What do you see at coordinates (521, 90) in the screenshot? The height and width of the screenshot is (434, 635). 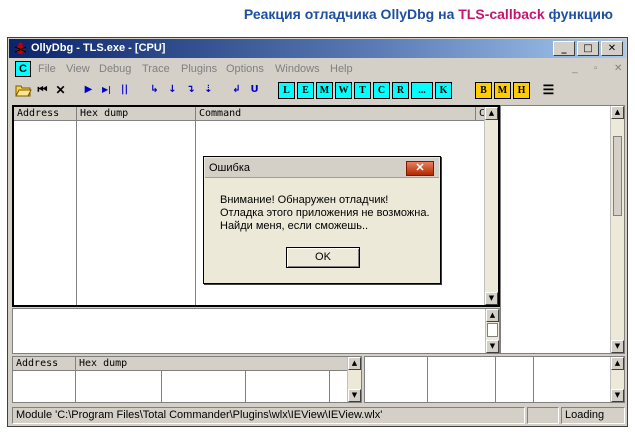 I see `hardware-breakpoints-button: H` at bounding box center [521, 90].